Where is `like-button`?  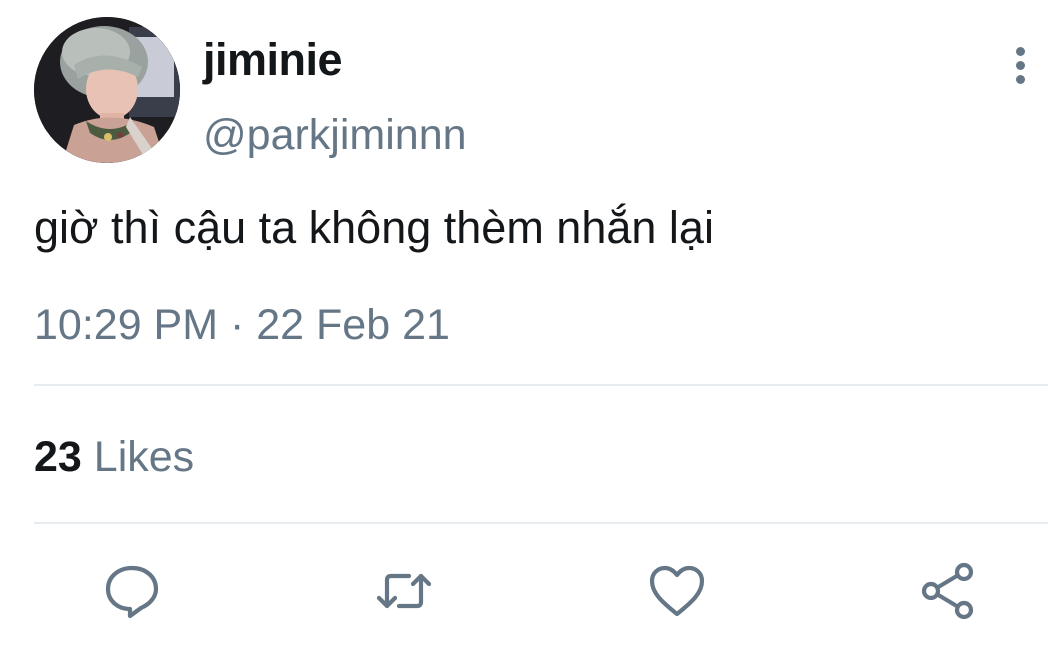 like-button is located at coordinates (677, 591).